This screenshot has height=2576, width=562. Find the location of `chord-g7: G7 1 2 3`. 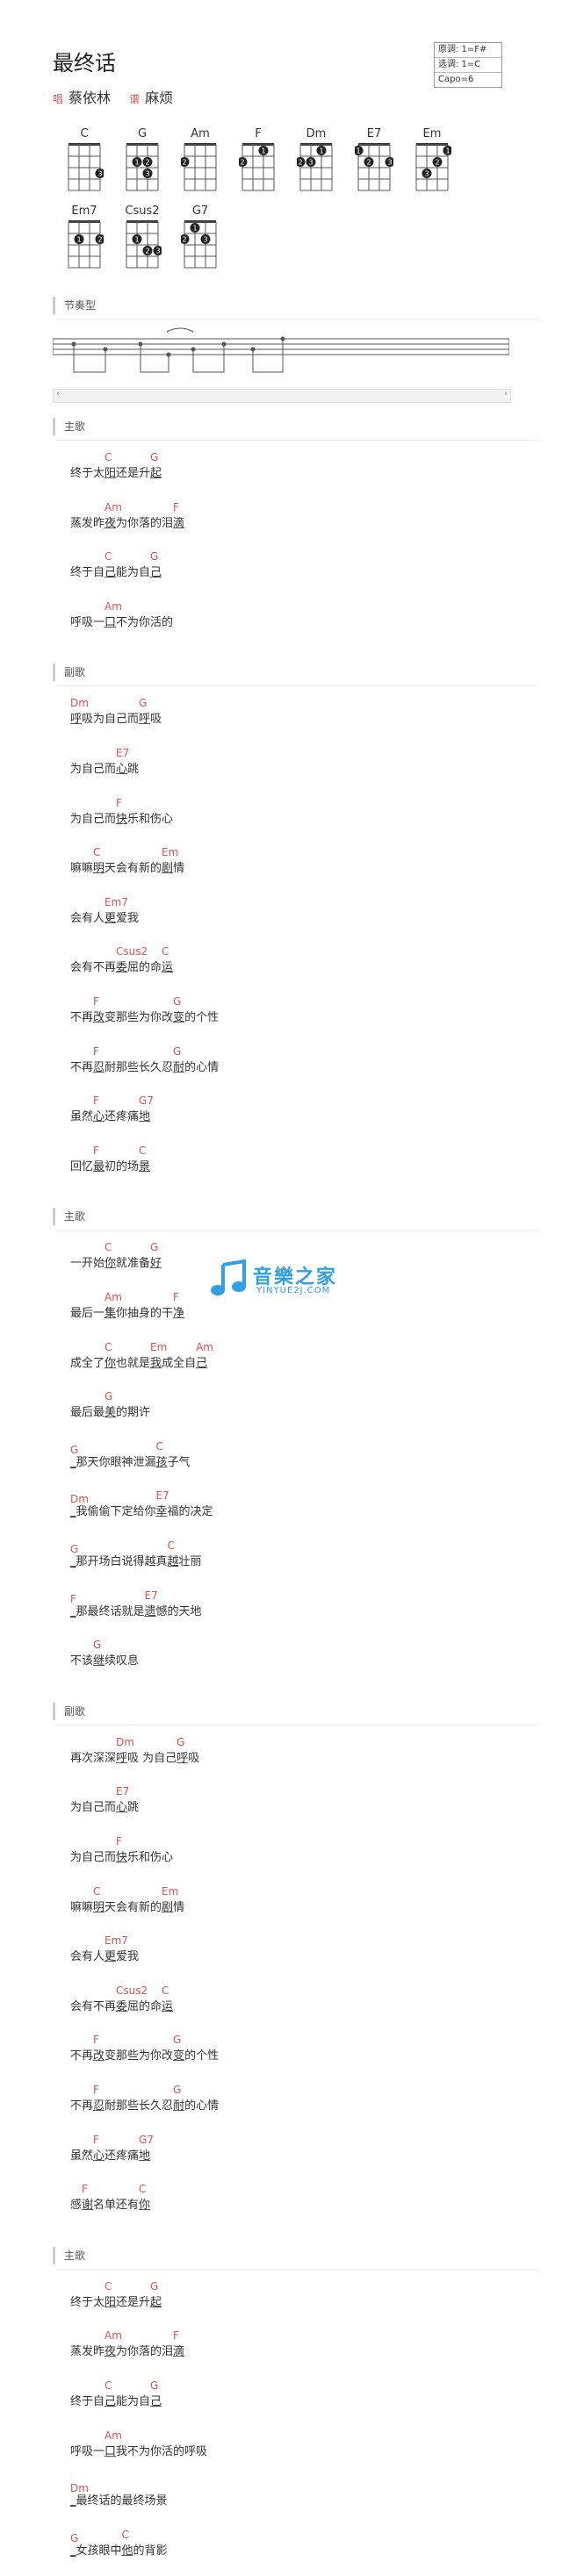

chord-g7: G7 1 2 3 is located at coordinates (201, 238).